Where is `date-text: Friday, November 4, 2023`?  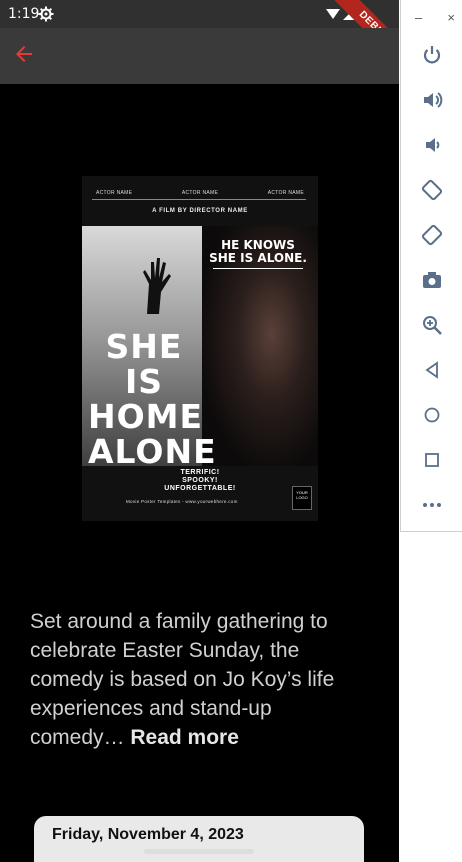 date-text: Friday, November 4, 2023 is located at coordinates (148, 834).